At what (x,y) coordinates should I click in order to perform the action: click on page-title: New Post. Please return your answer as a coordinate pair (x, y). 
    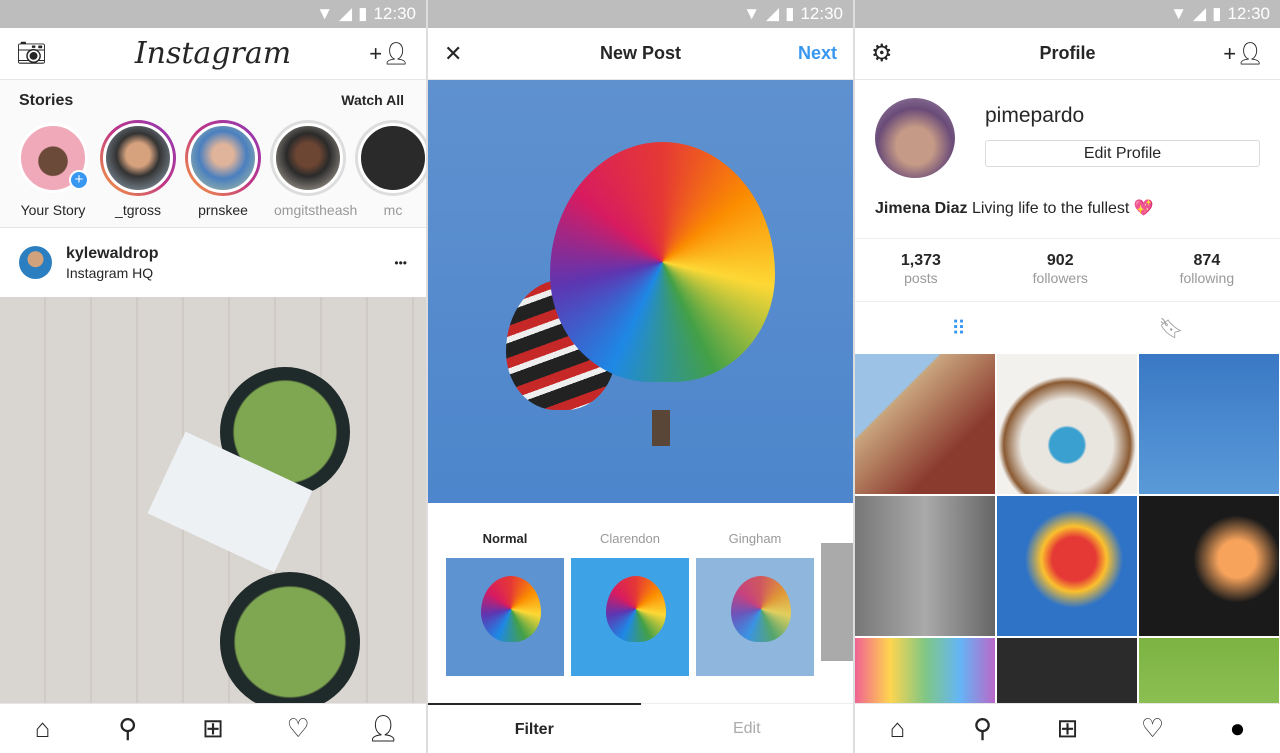
    Looking at the image, I should click on (640, 53).